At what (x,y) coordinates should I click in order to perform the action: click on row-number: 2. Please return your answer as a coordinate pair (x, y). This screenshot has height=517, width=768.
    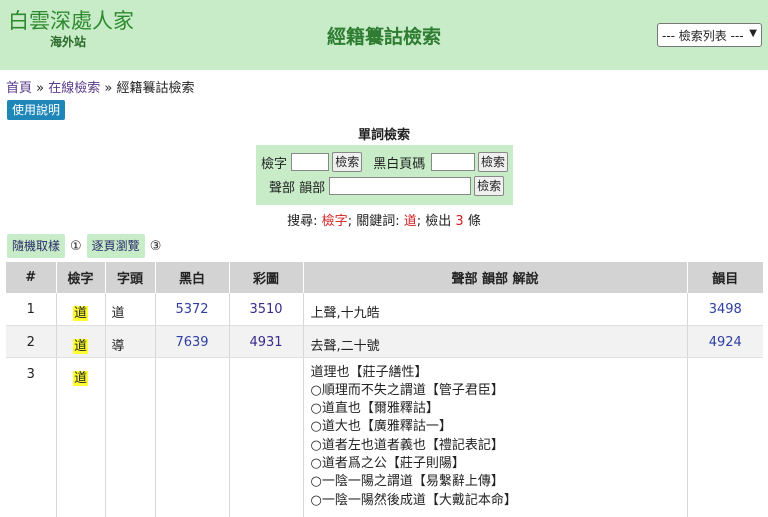
    Looking at the image, I should click on (31, 341).